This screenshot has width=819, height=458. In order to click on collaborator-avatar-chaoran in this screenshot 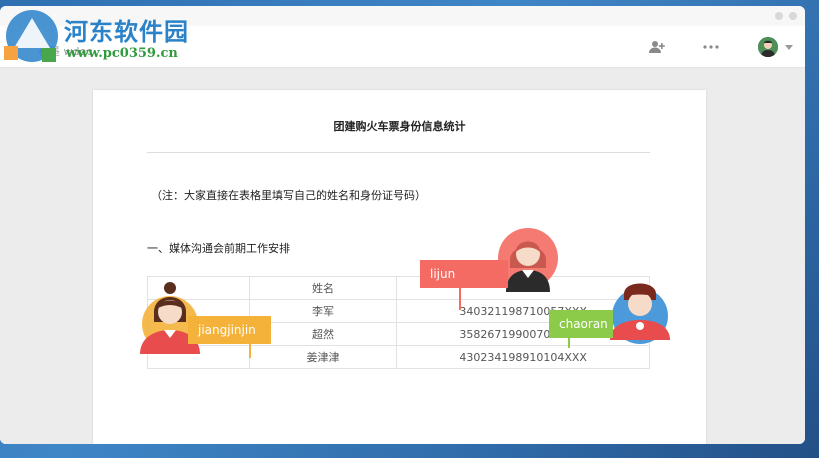, I will do `click(640, 313)`.